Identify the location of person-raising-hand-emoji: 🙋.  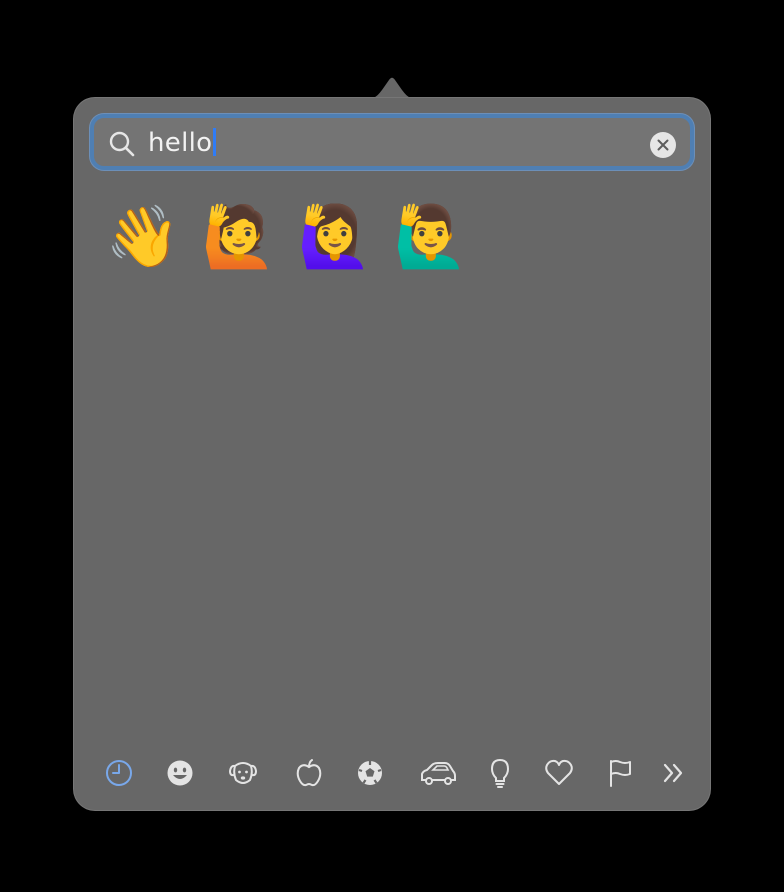
(239, 237).